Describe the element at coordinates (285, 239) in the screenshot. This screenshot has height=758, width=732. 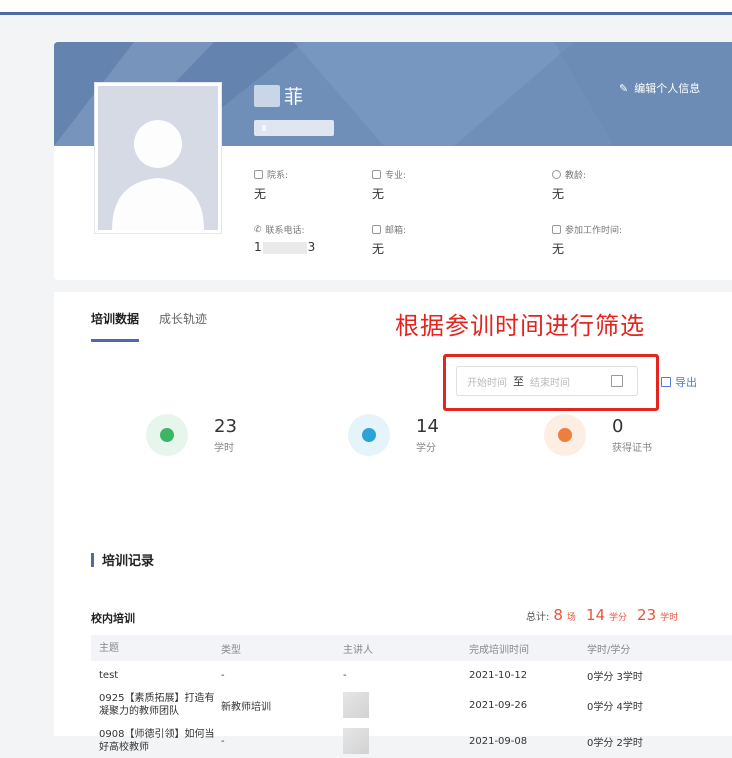
I see `field-phone: ✆ 联系电话: 13` at that location.